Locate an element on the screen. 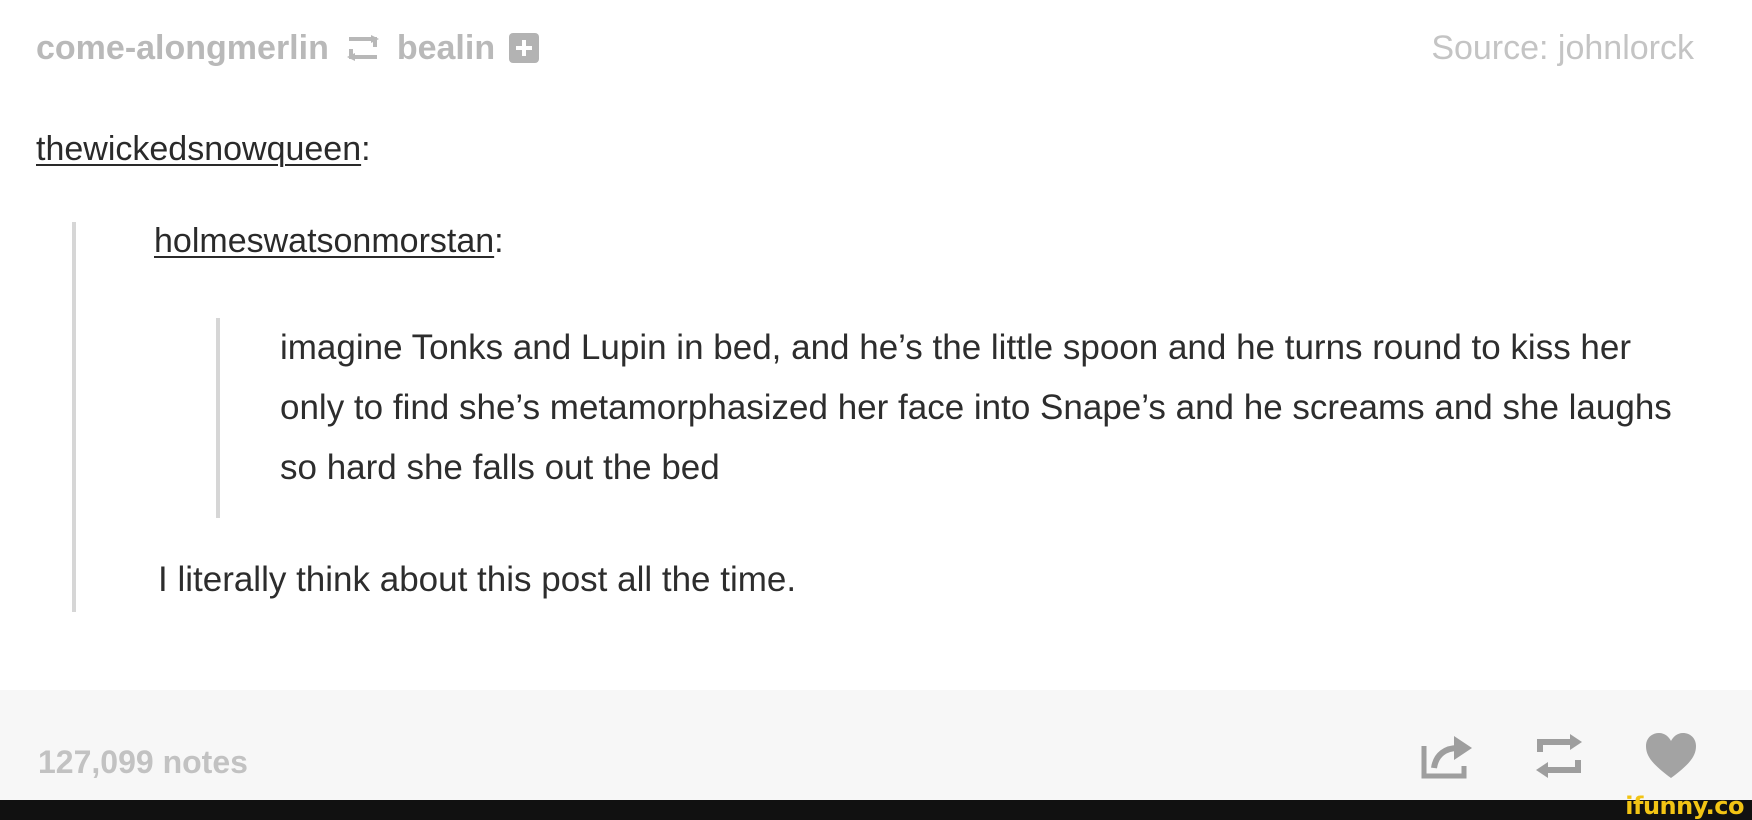 The image size is (1752, 820). watermark-logo: ifunny.co is located at coordinates (1684, 806).